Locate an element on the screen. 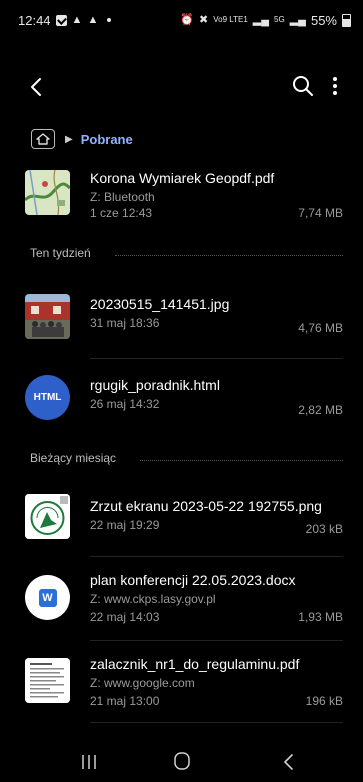  search-button is located at coordinates (303, 86).